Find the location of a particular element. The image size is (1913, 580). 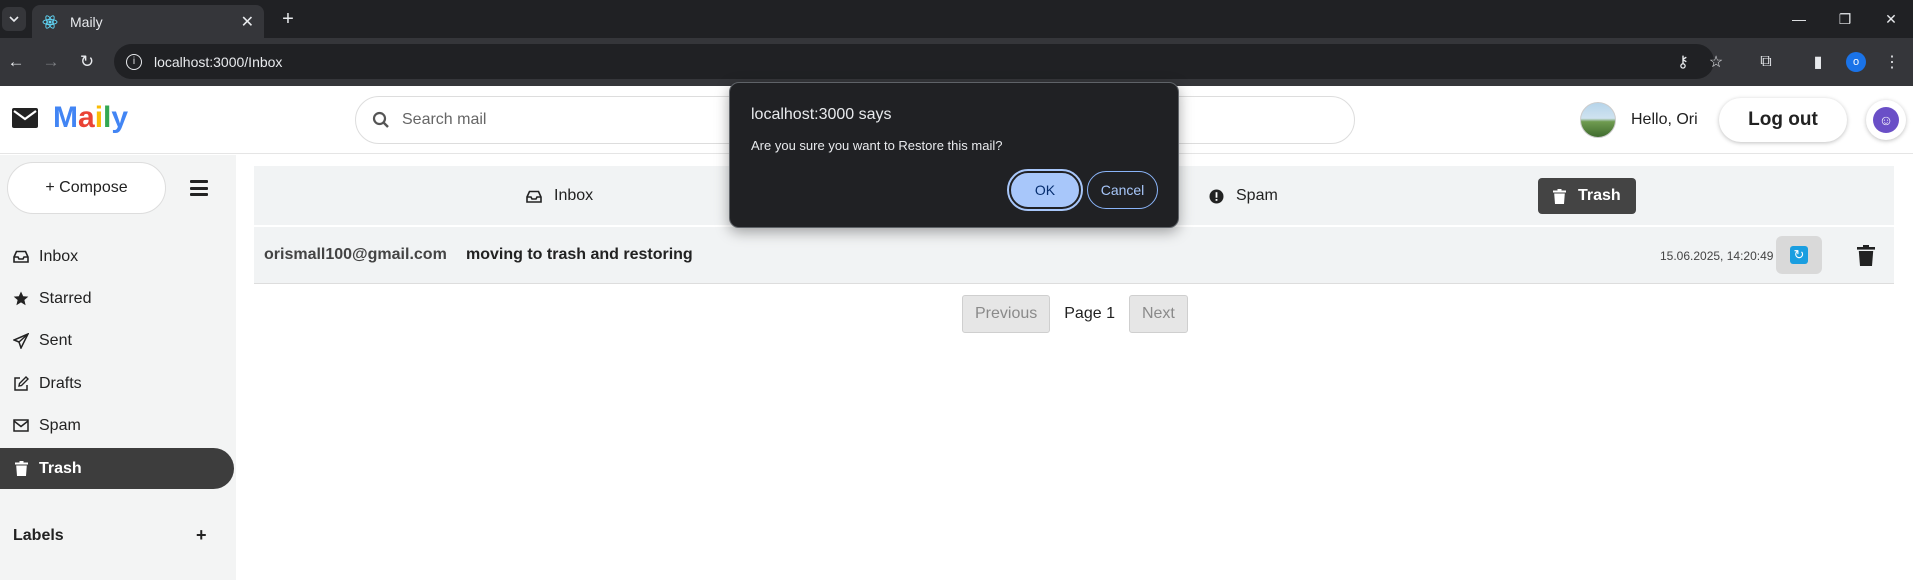

previous-page-button: Previous is located at coordinates (1006, 314).